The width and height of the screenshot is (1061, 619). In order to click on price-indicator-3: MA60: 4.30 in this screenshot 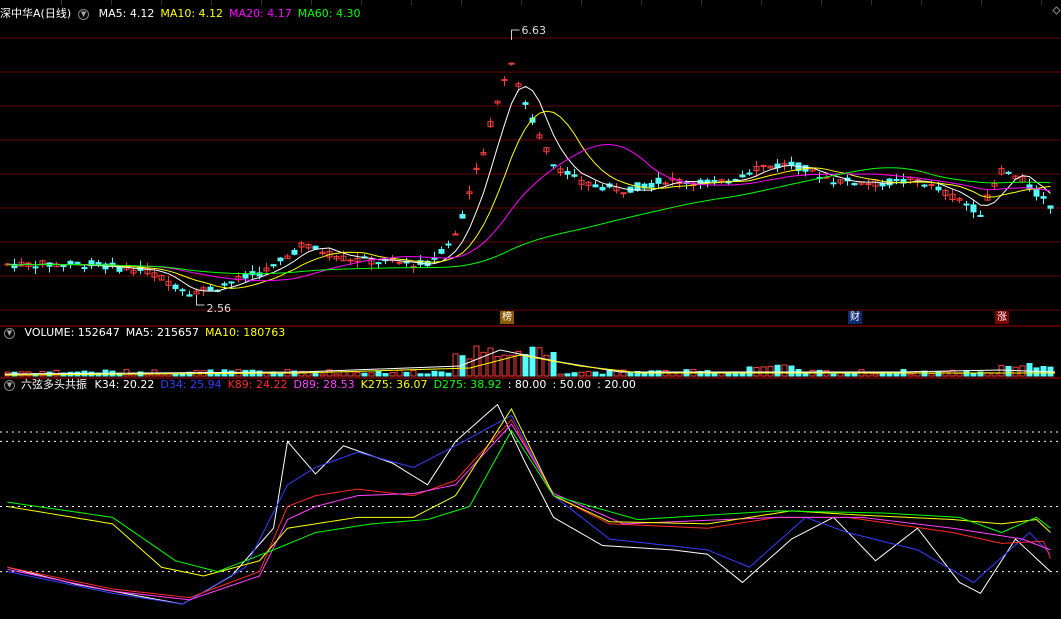, I will do `click(329, 13)`.